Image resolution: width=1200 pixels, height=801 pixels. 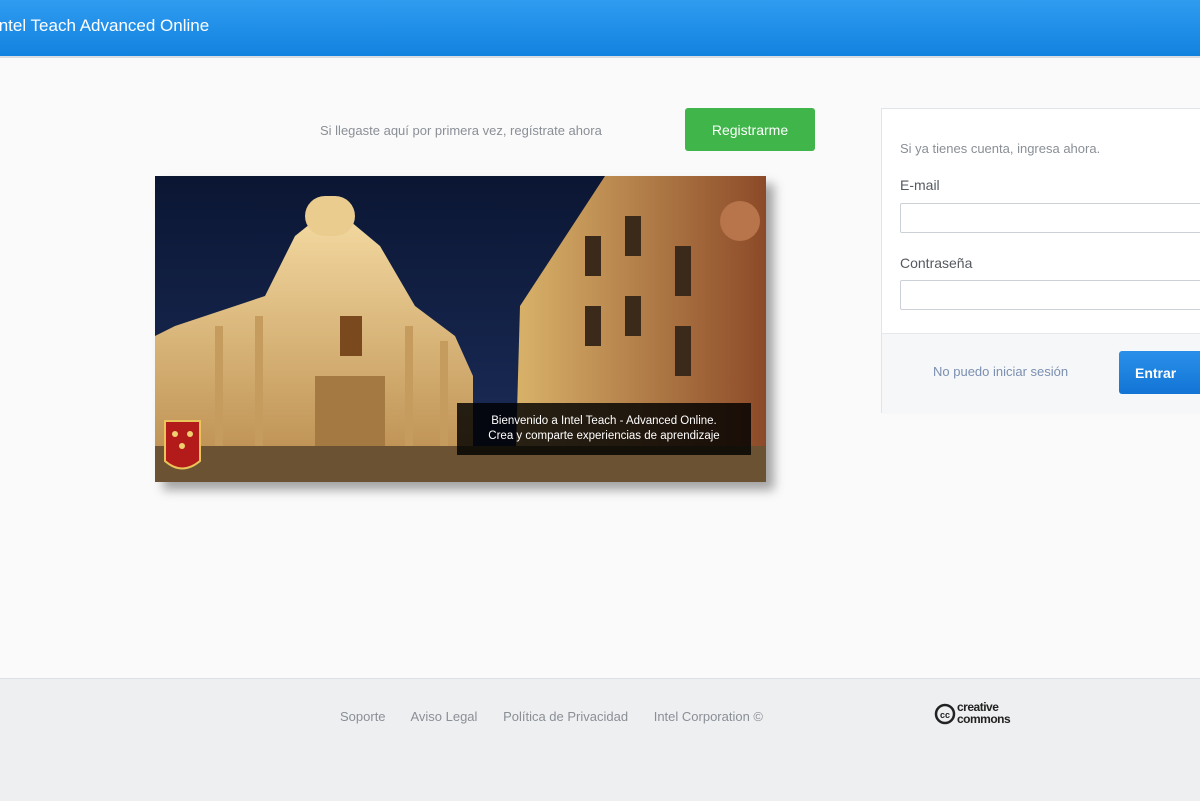 I want to click on password-label: Contraseña, so click(x=936, y=263).